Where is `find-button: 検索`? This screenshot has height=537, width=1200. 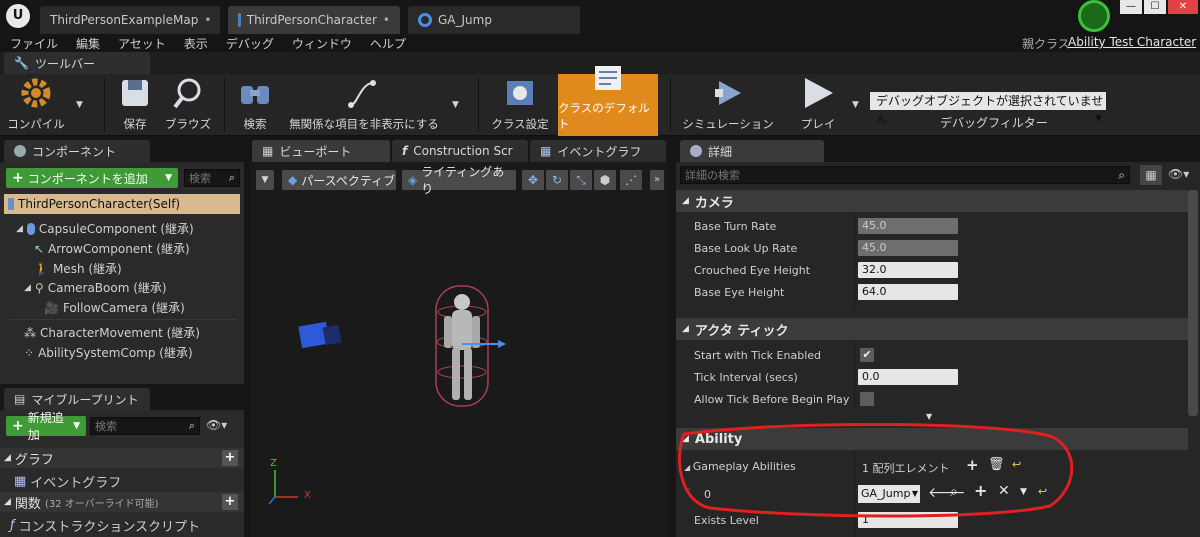 find-button: 検索 is located at coordinates (255, 105).